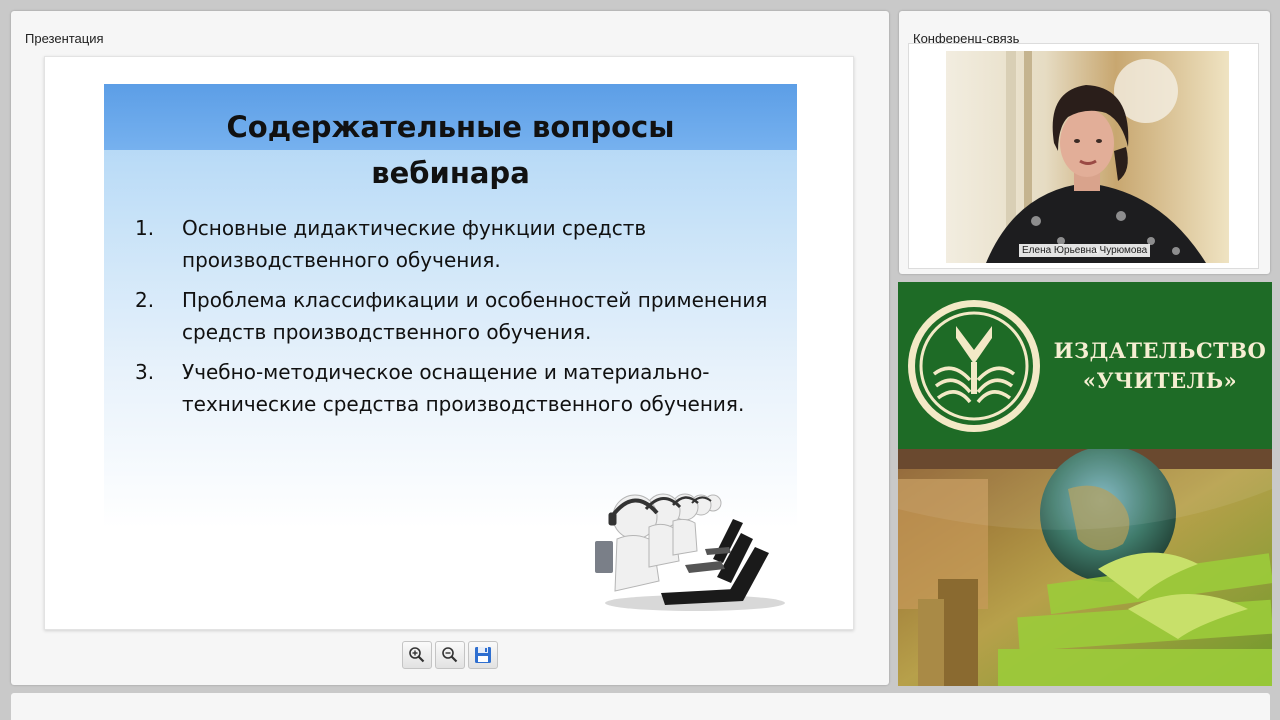  I want to click on zoom-in-button, so click(417, 655).